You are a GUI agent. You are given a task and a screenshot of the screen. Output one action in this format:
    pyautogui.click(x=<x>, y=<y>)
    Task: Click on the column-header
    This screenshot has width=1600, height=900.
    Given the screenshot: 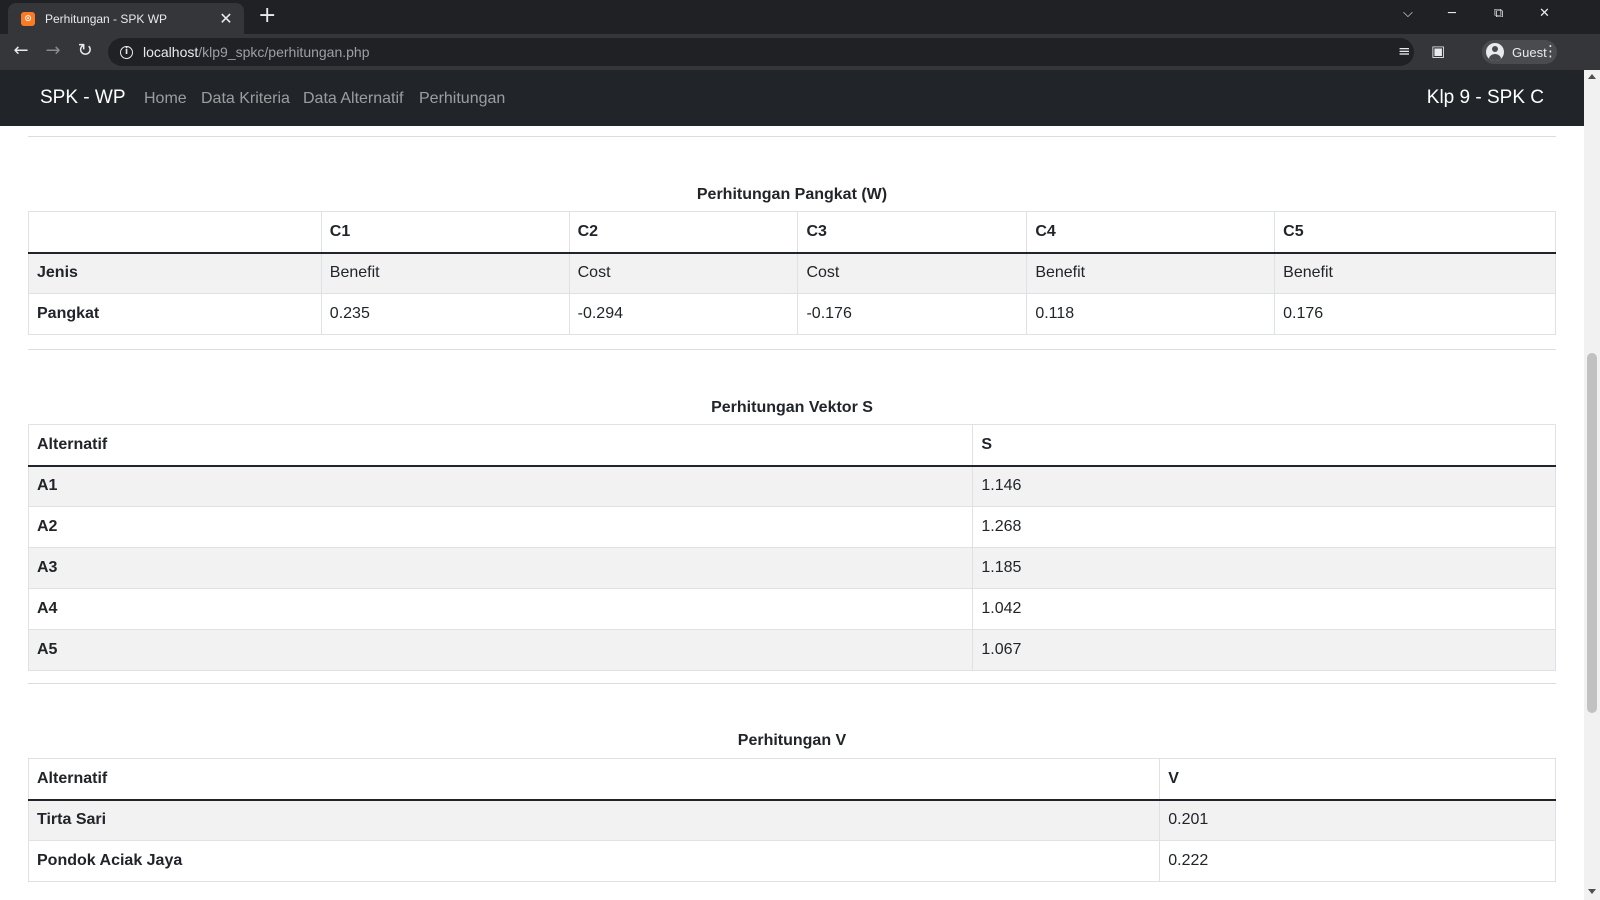 What is the action you would take?
    pyautogui.click(x=175, y=232)
    